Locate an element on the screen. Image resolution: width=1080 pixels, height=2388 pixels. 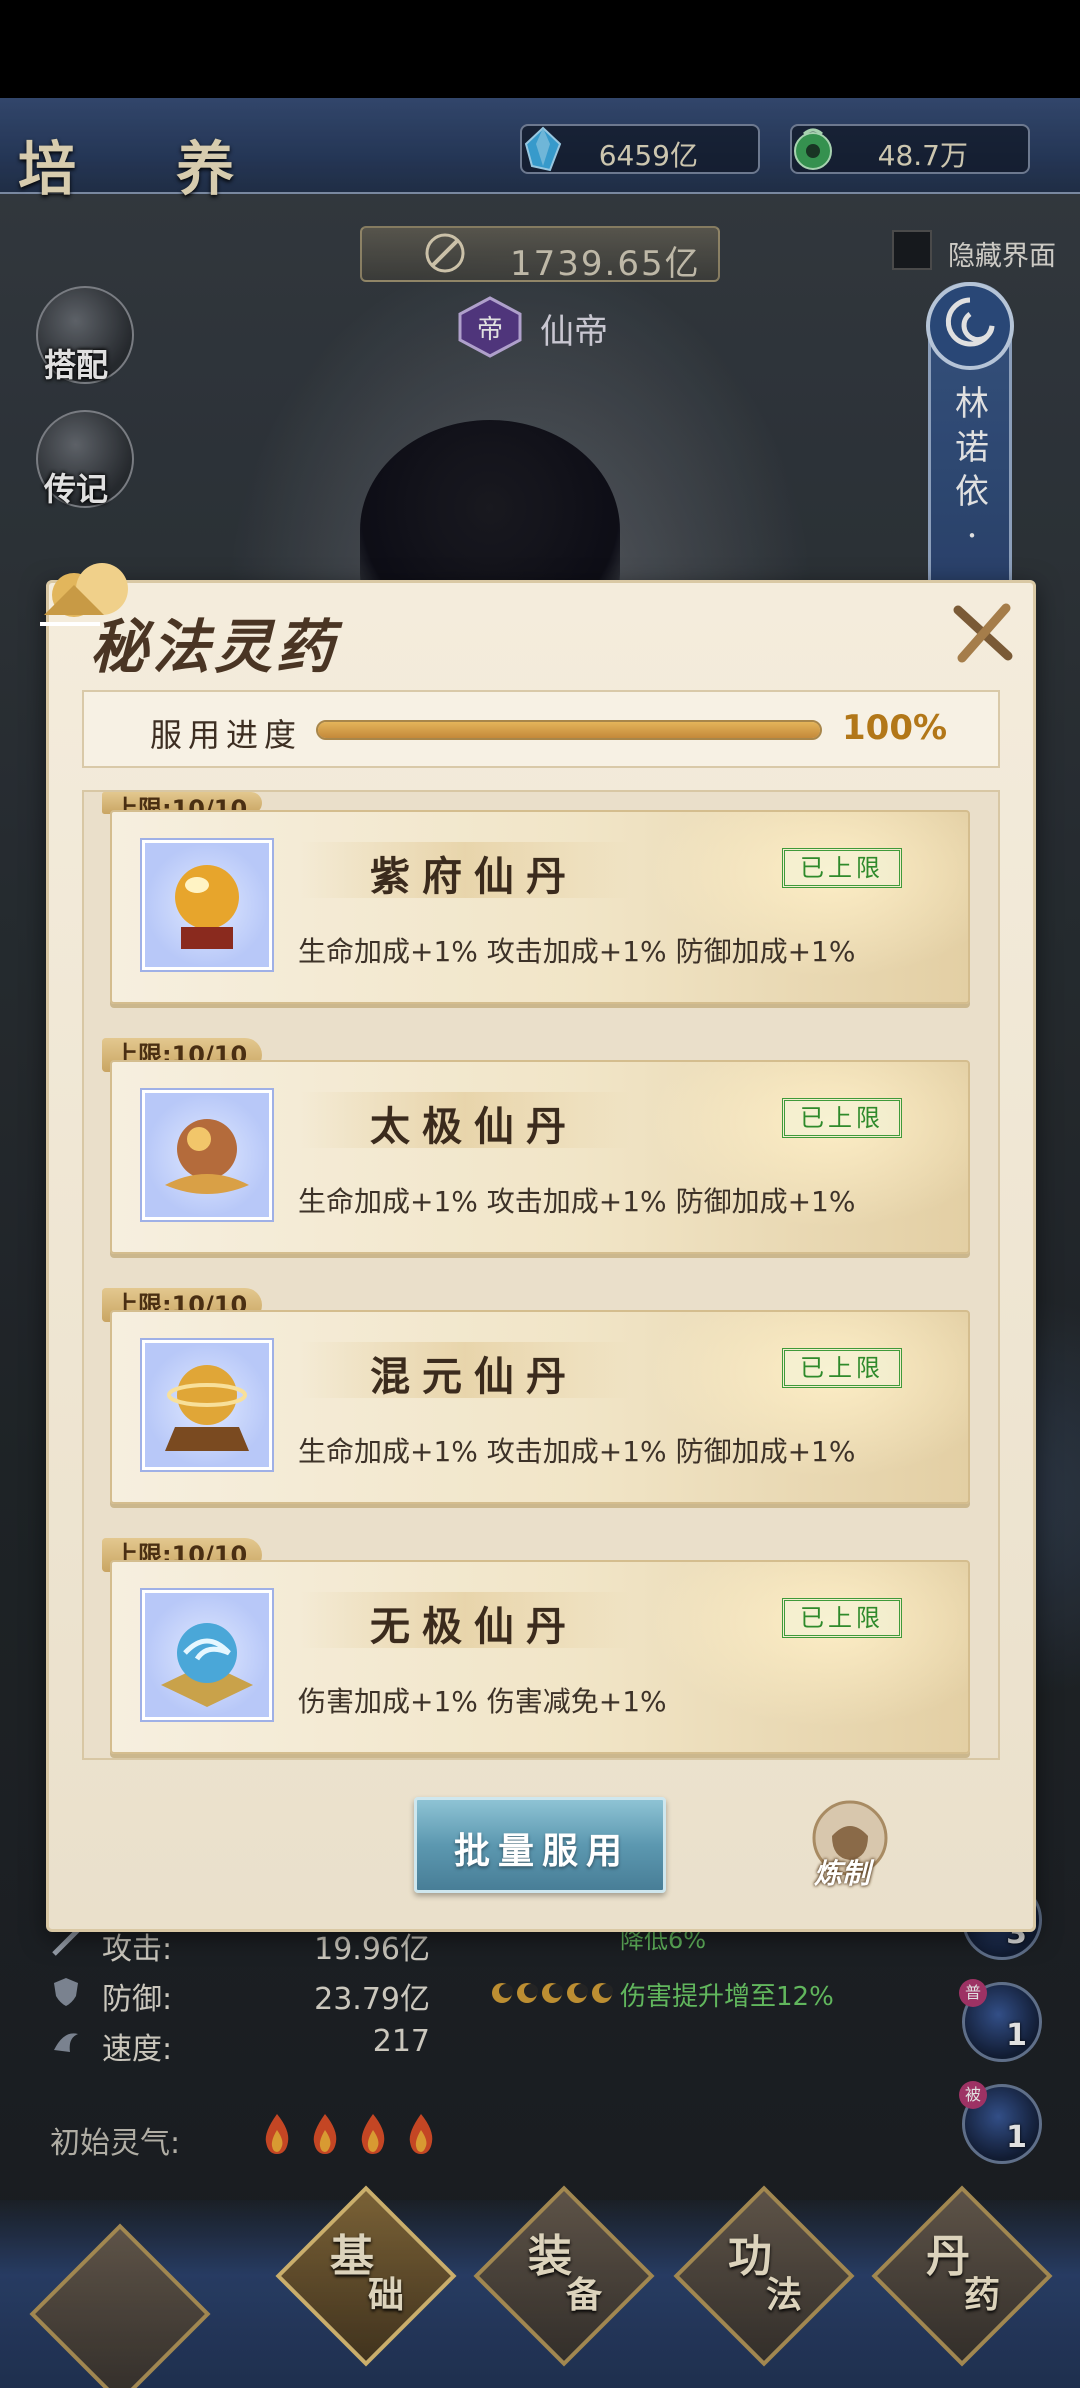
wuji-elixir-icon is located at coordinates (207, 1665).